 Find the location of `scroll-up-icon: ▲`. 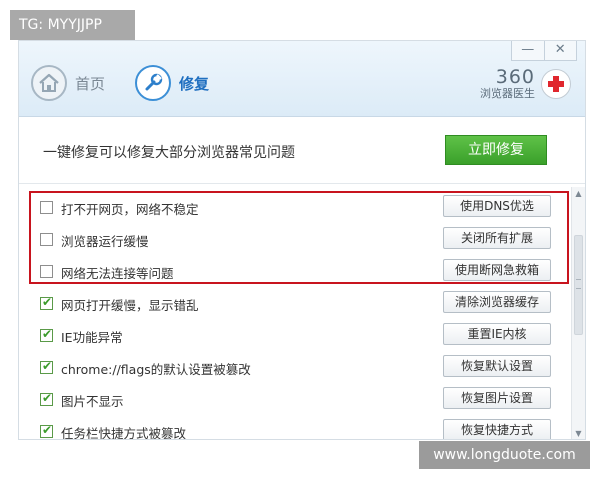

scroll-up-icon: ▲ is located at coordinates (578, 194).